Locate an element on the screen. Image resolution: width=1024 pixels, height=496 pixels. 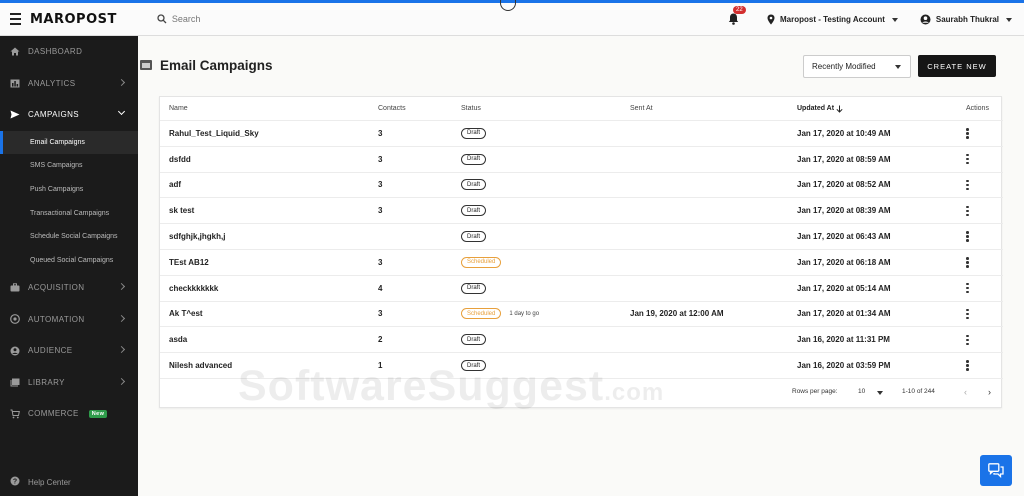
page-range: 1-10 of 244 is located at coordinates (918, 391).